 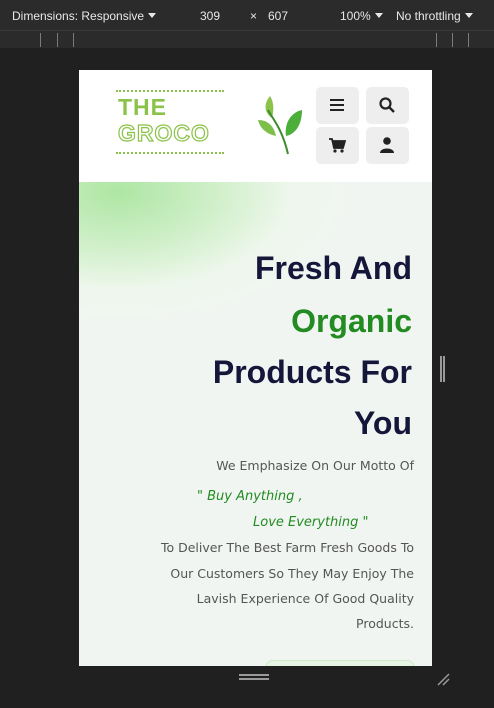 What do you see at coordinates (254, 16) in the screenshot?
I see `times-sign: ×` at bounding box center [254, 16].